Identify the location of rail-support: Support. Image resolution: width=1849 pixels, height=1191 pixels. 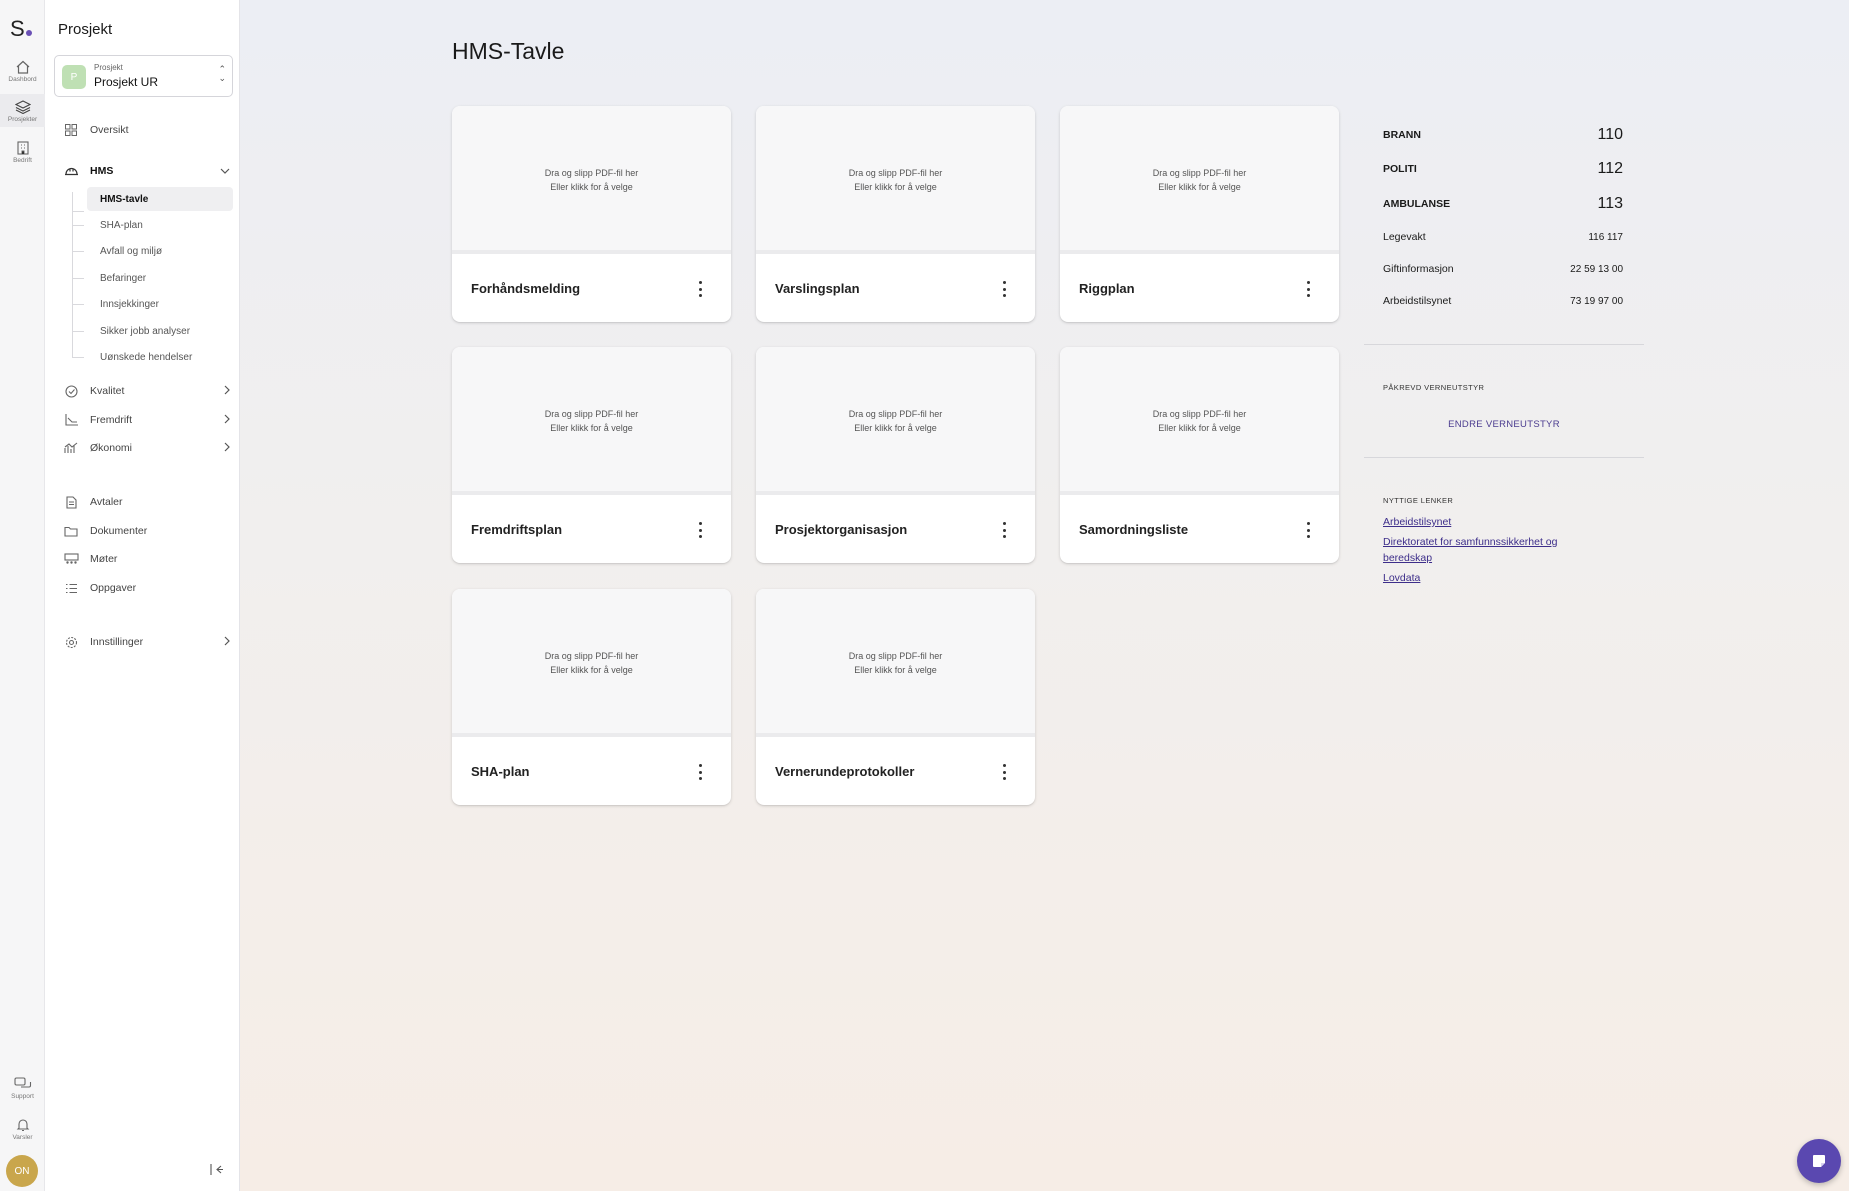
(22, 1088).